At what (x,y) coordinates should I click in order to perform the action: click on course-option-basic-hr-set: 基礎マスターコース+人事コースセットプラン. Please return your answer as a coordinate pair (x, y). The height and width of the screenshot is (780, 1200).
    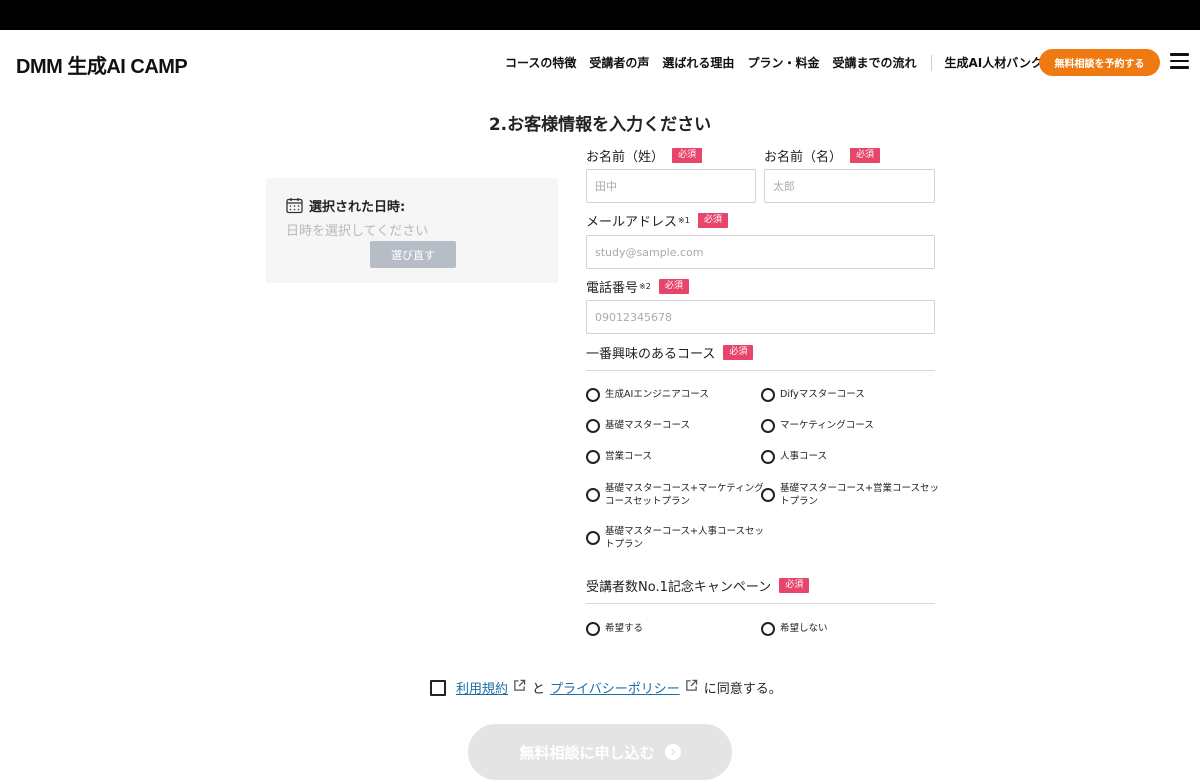
    Looking at the image, I should click on (675, 538).